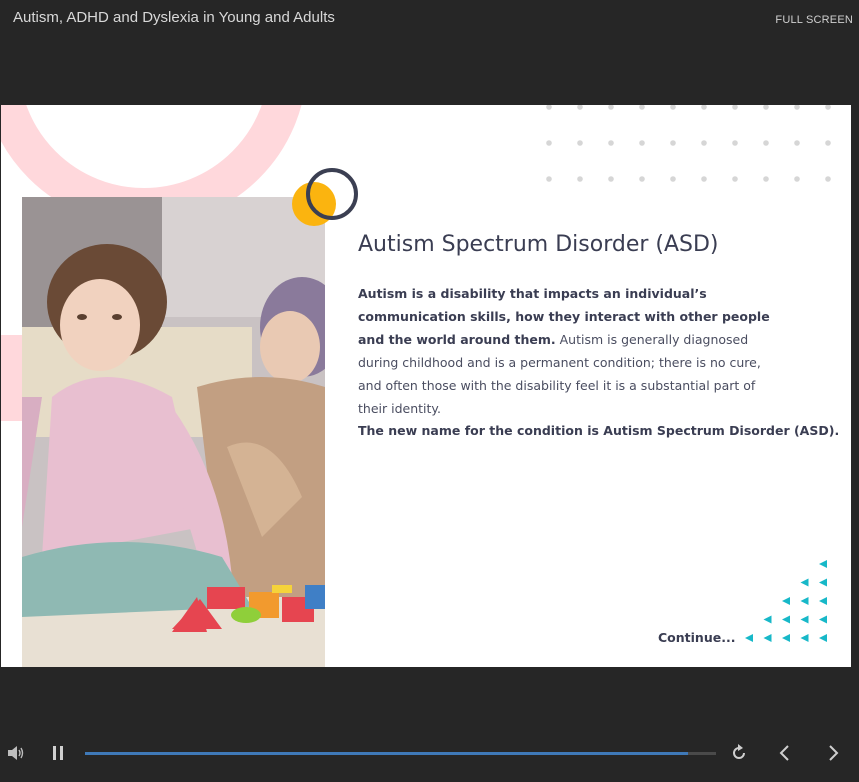 The width and height of the screenshot is (859, 782). Describe the element at coordinates (58, 753) in the screenshot. I see `pause-icon` at that location.